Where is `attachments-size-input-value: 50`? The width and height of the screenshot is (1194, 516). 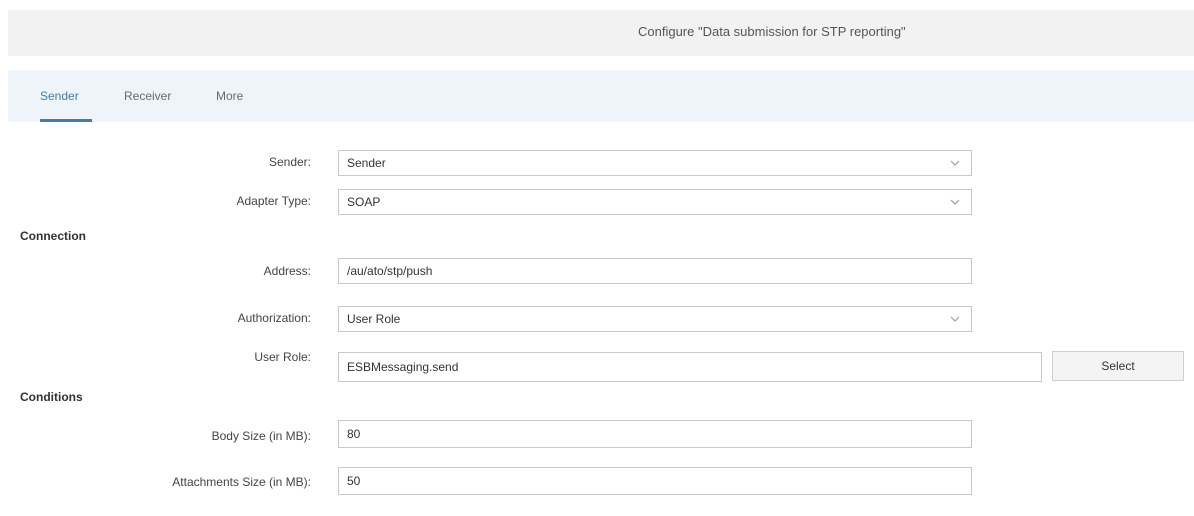 attachments-size-input-value: 50 is located at coordinates (354, 481).